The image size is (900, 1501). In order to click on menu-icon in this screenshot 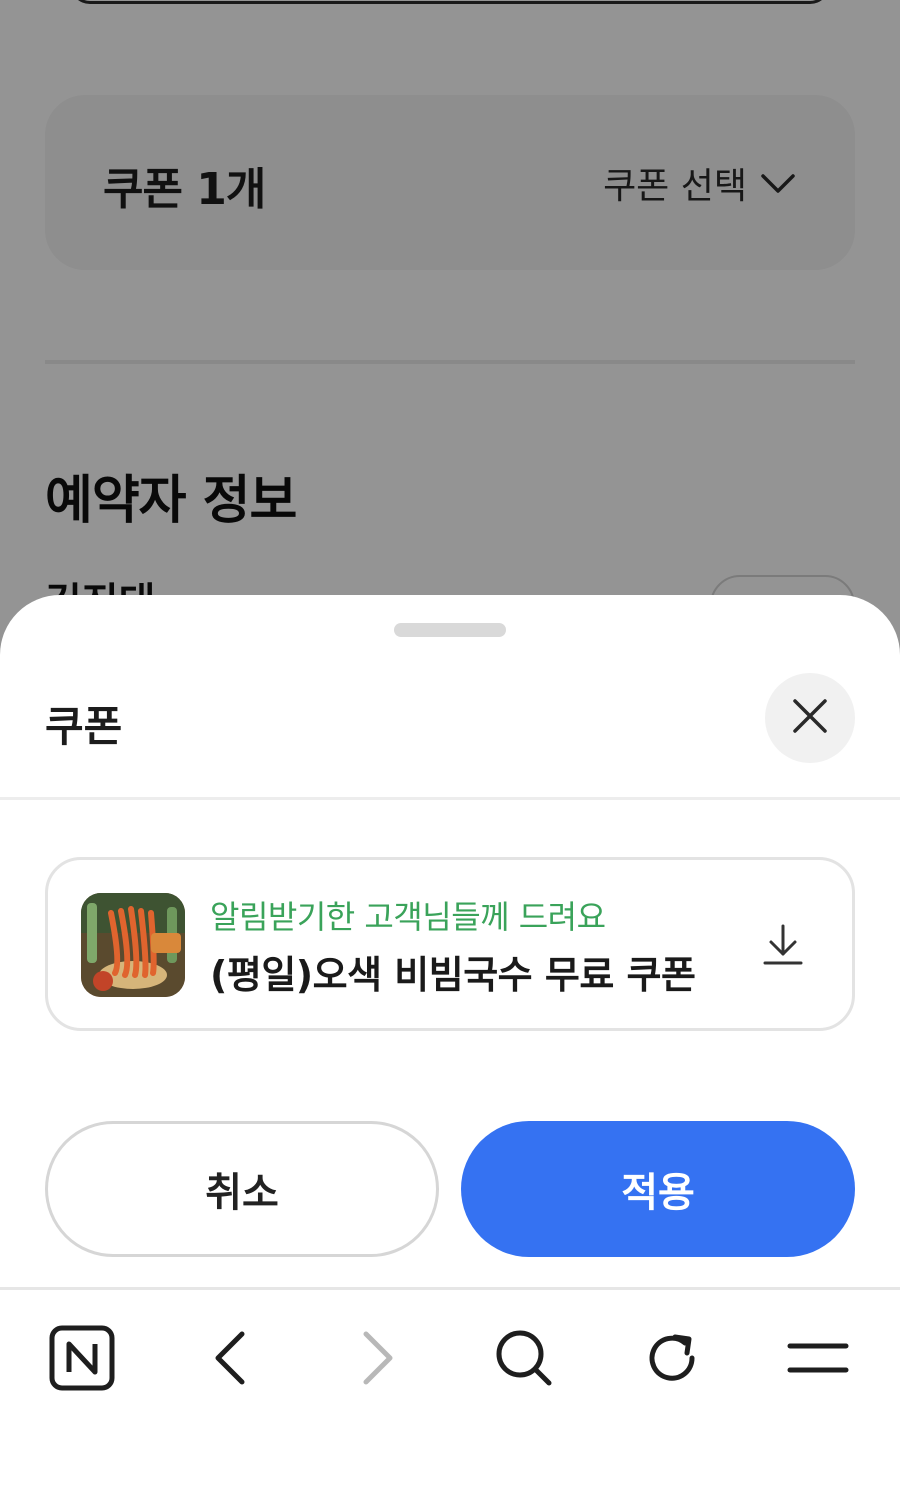, I will do `click(818, 1360)`.